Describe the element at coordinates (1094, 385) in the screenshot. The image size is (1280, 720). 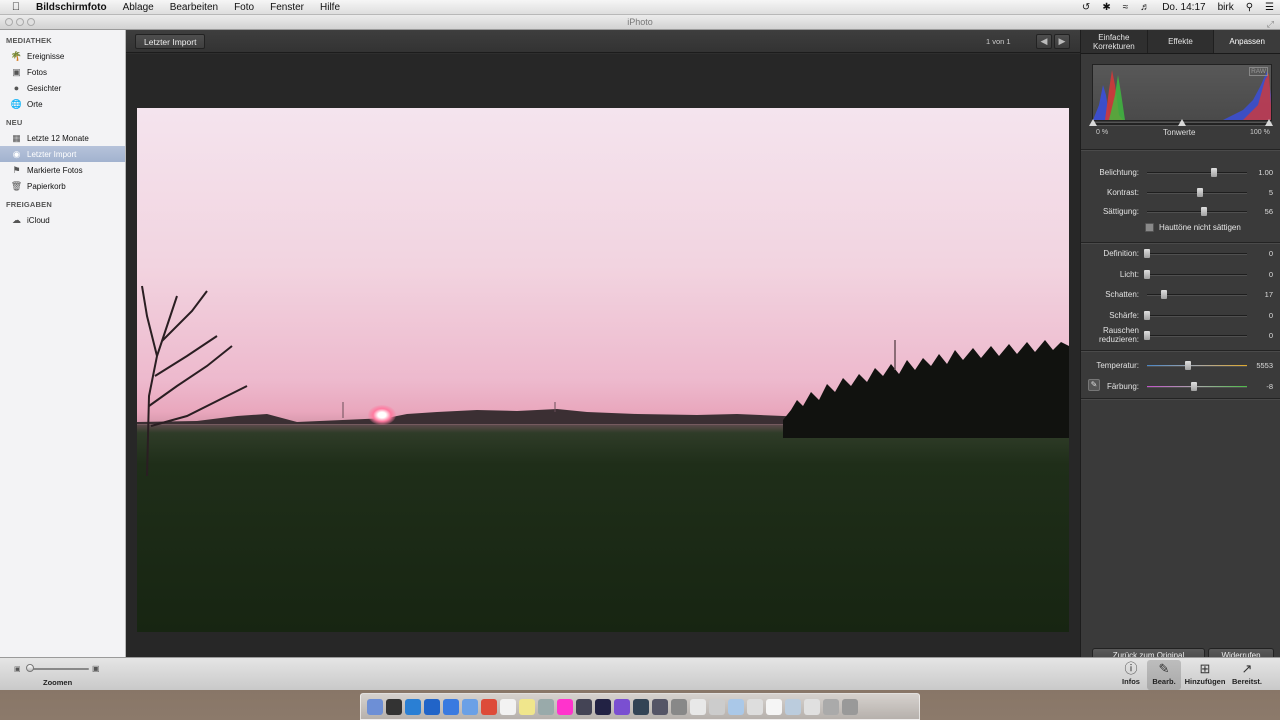
I see `eyedropper-icon: ✎` at that location.